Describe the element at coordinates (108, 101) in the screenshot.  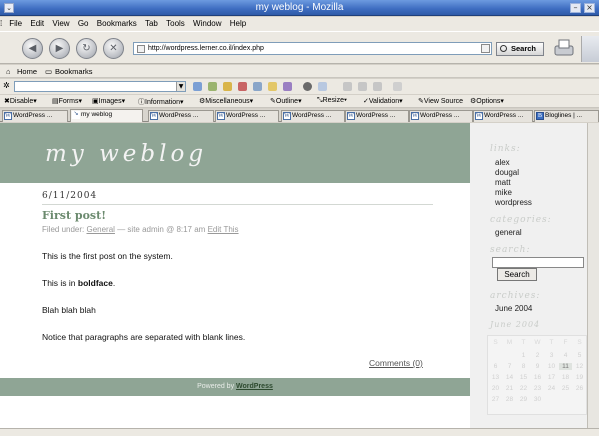
I see `devtool-images: ▣Images▾` at that location.